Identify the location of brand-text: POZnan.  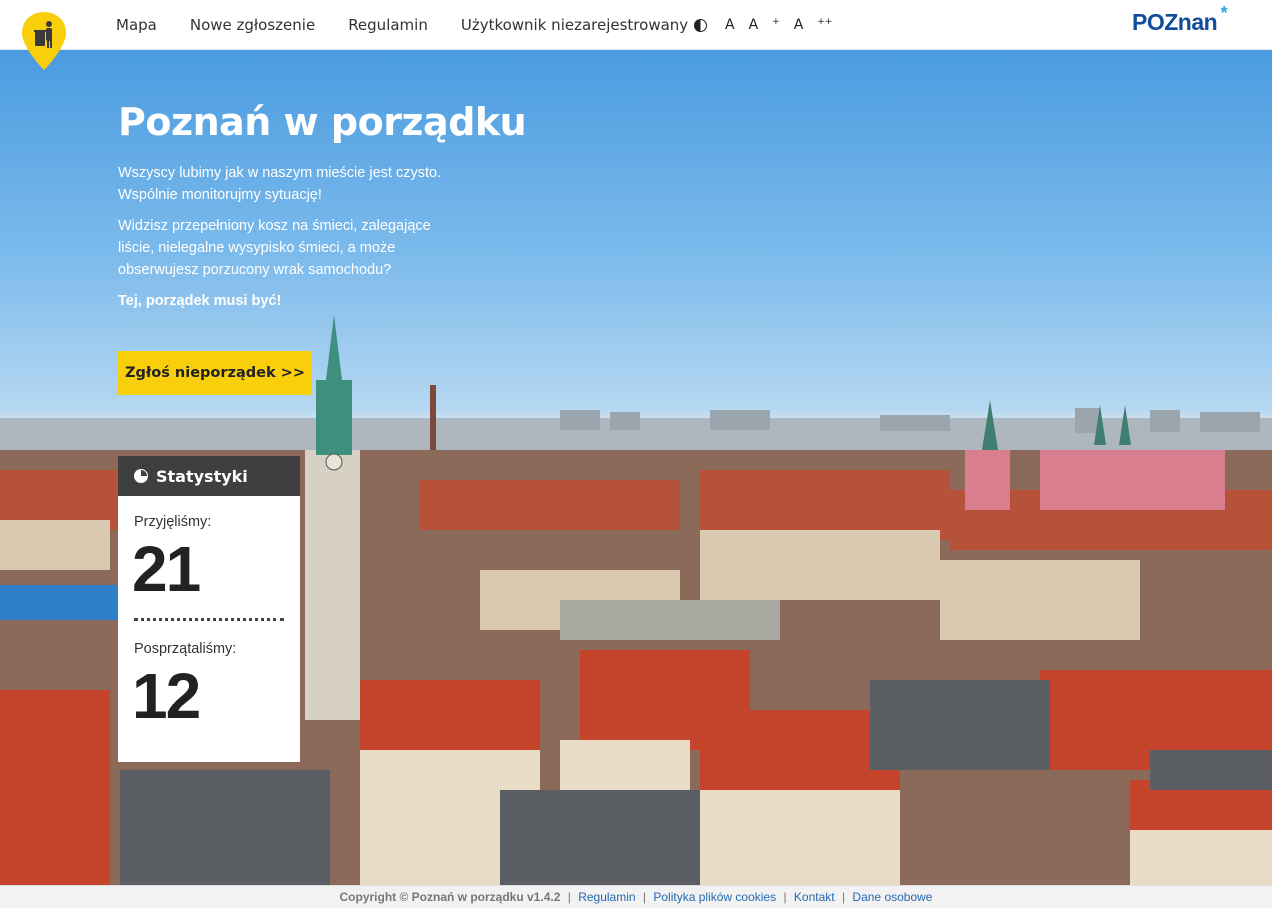
(1175, 22).